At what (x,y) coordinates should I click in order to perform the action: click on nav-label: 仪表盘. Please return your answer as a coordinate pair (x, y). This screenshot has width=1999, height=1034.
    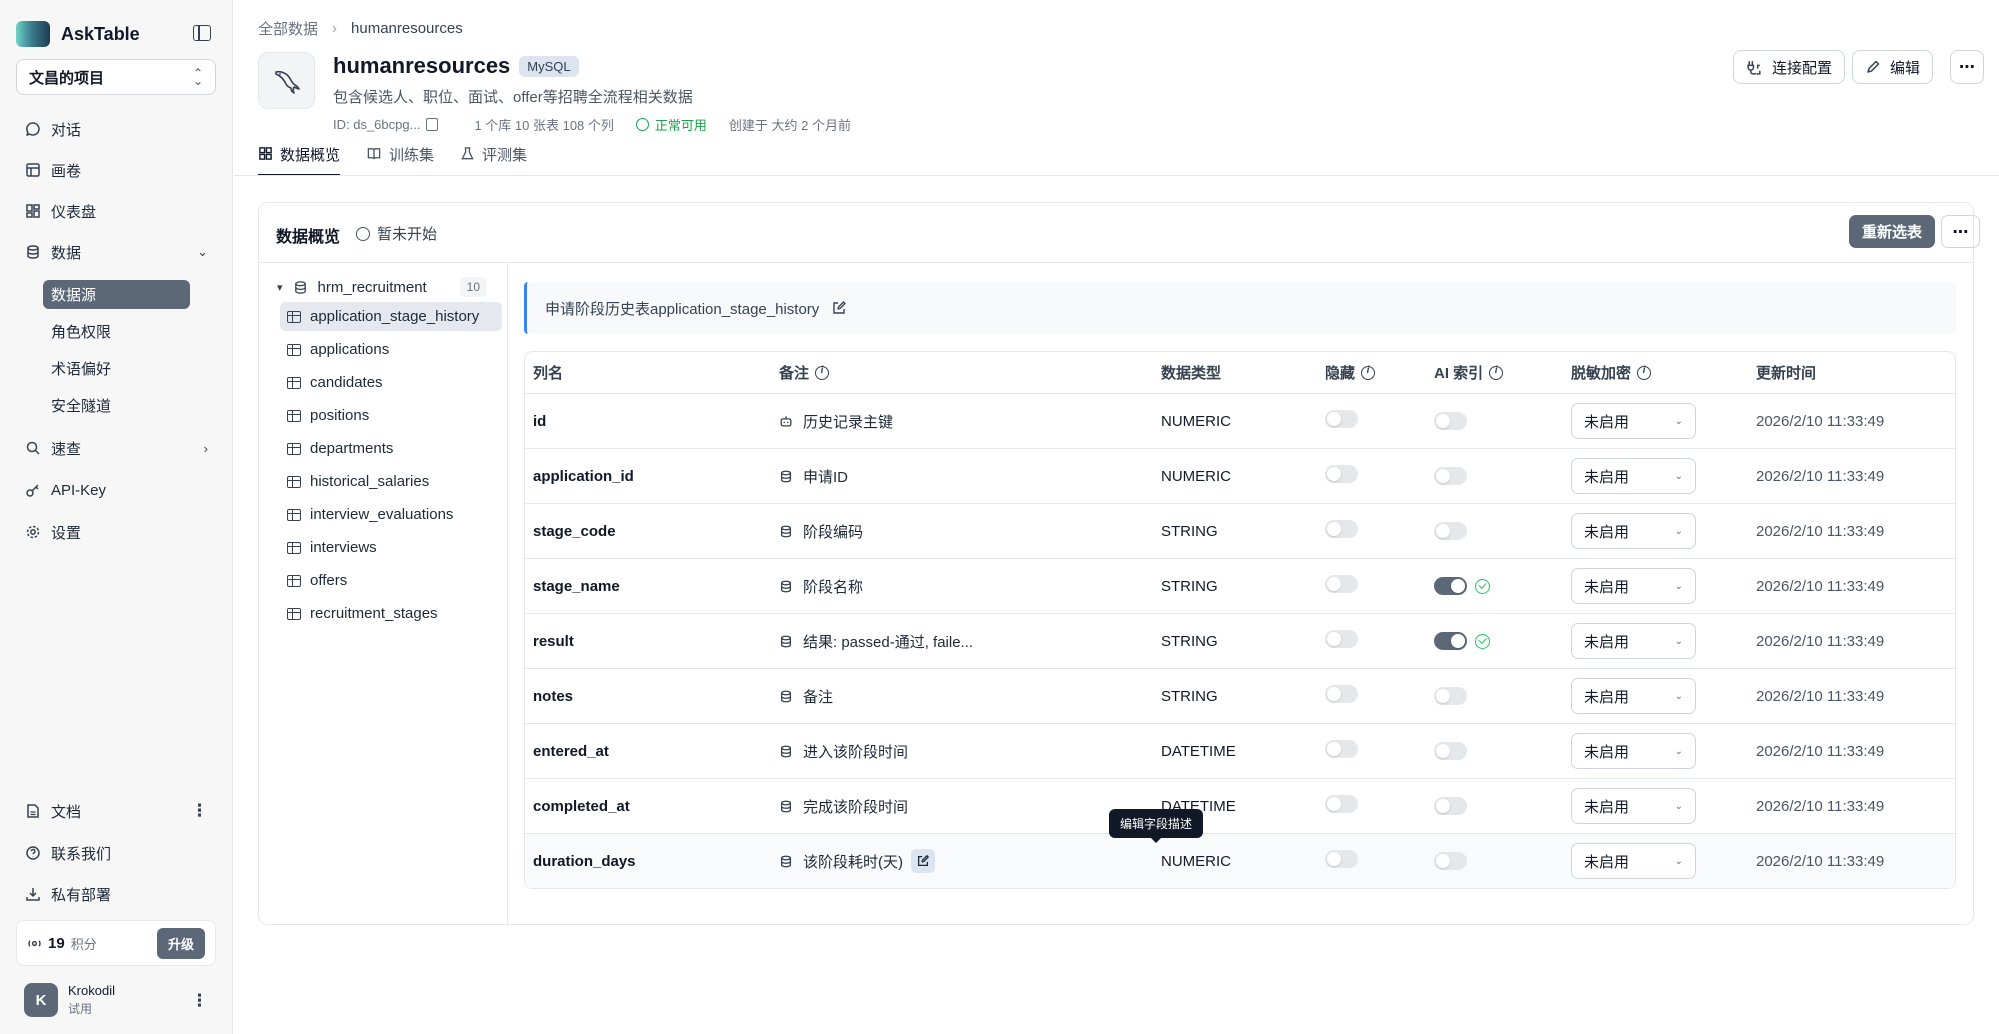
    Looking at the image, I should click on (74, 212).